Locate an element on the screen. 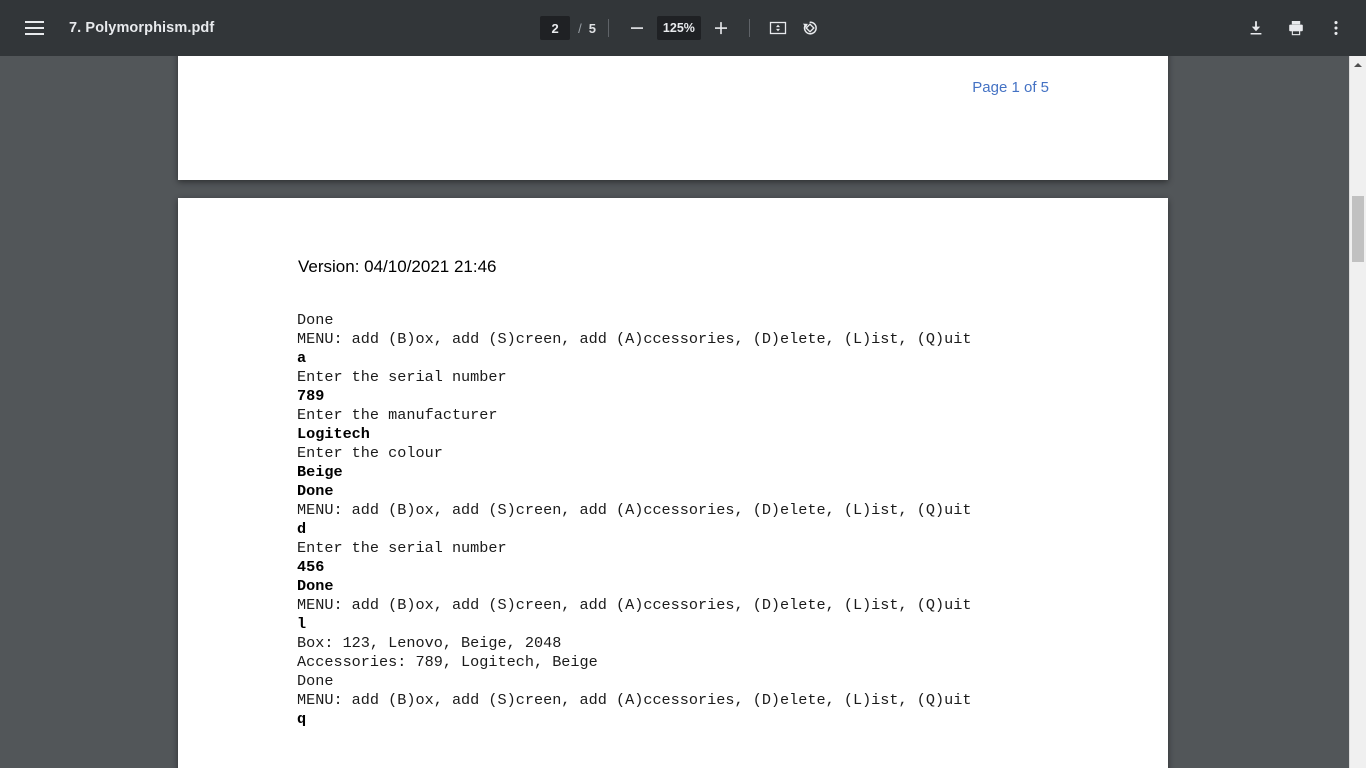 The image size is (1366, 768). console-line: Beige is located at coordinates (320, 472).